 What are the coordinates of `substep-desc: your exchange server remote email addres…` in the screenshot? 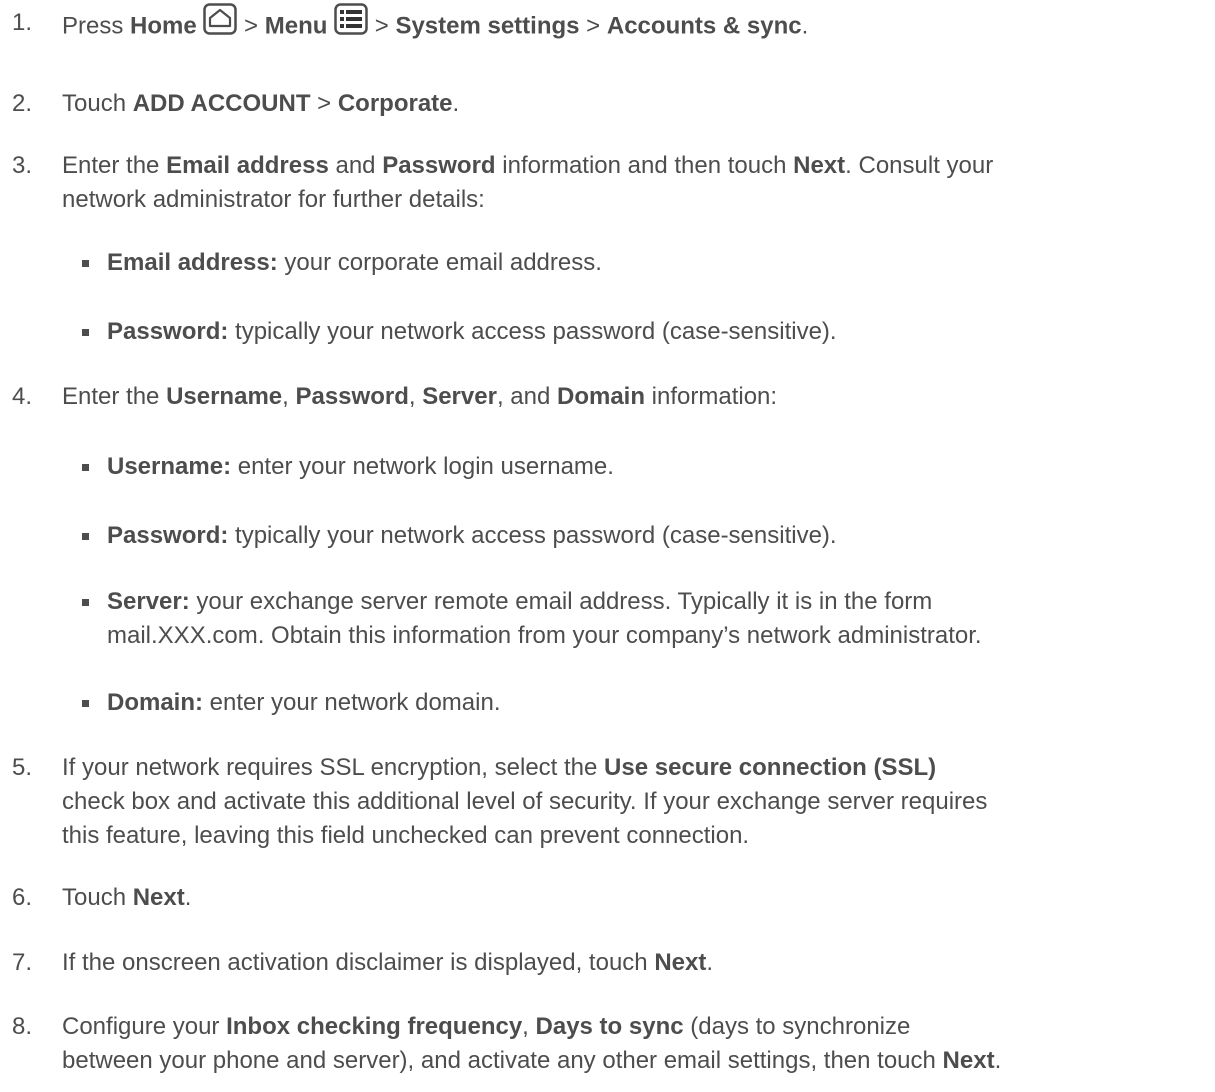 It's located at (561, 601).